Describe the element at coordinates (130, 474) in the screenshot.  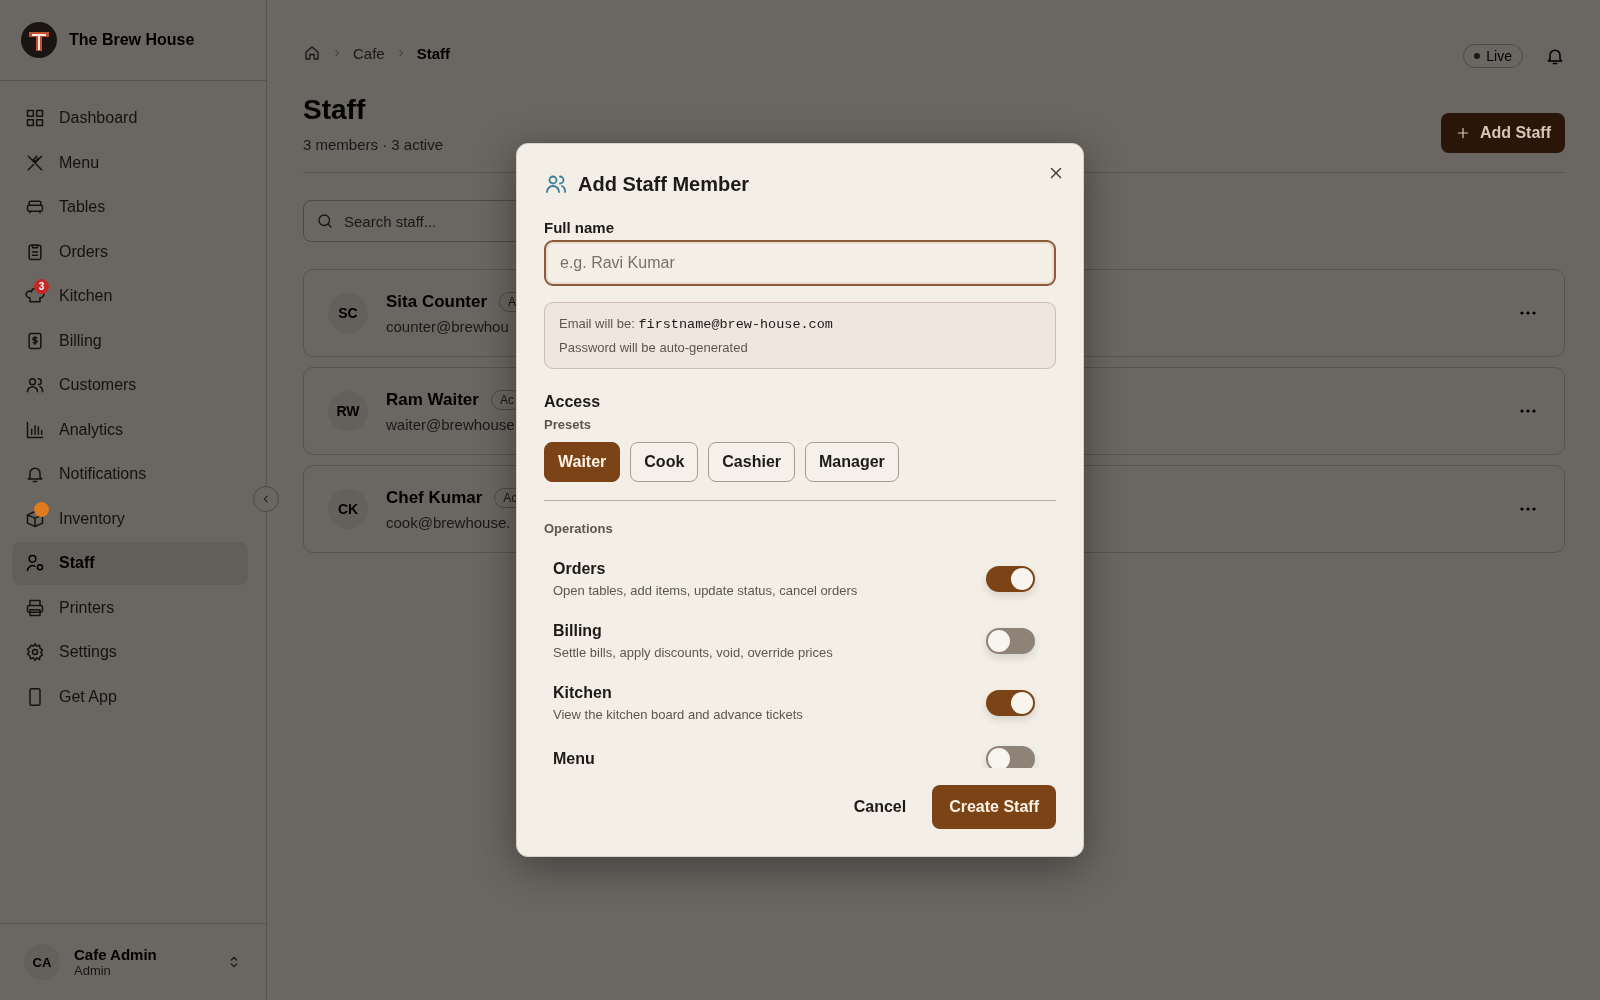
I see `sidebar-item: Notifications` at that location.